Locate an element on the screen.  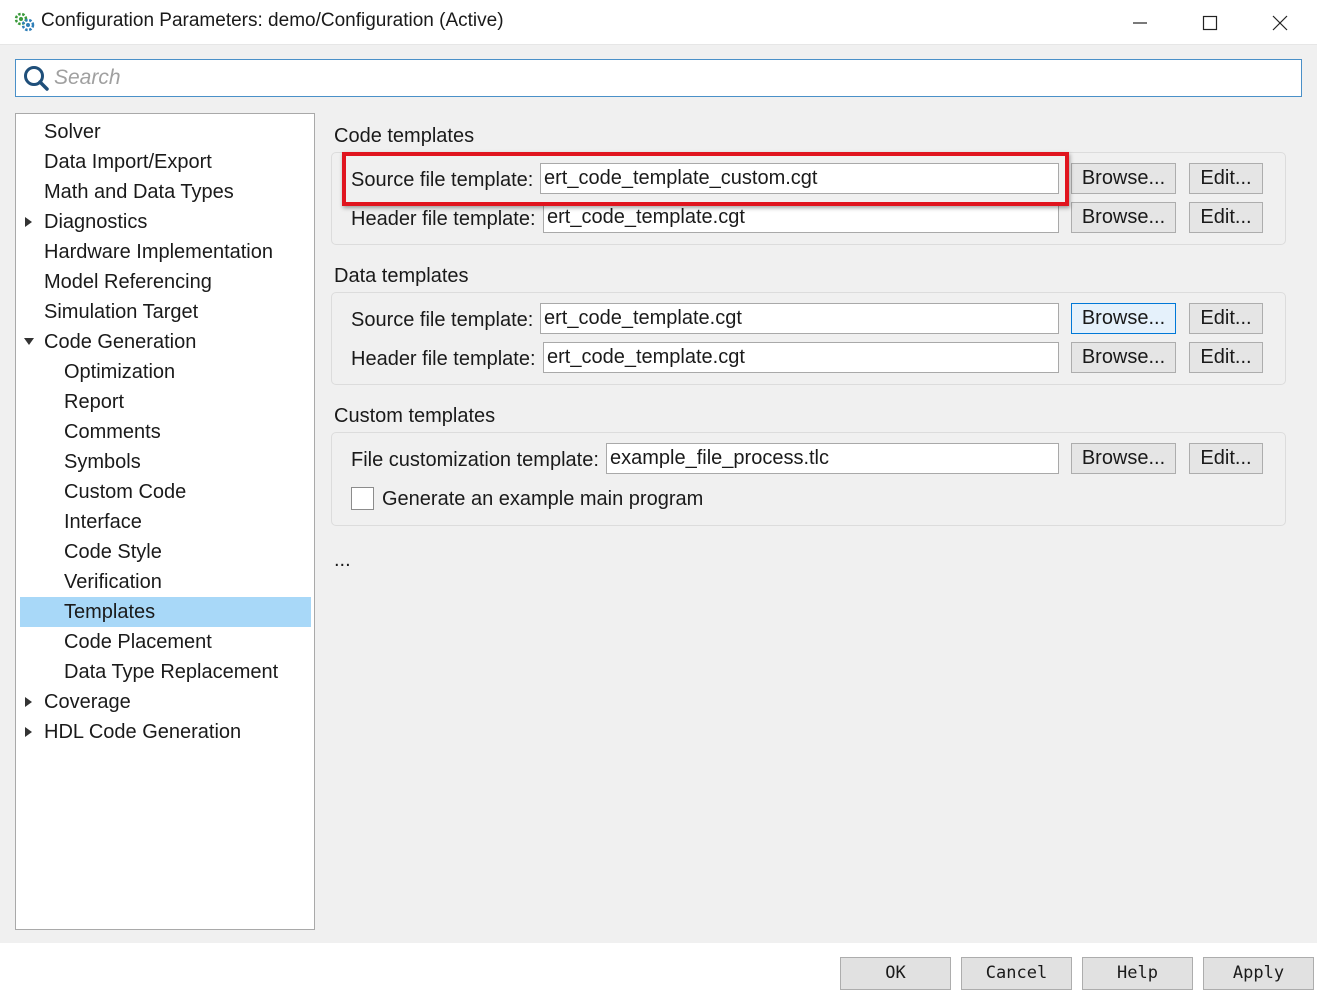
apply-button: Apply is located at coordinates (1258, 973).